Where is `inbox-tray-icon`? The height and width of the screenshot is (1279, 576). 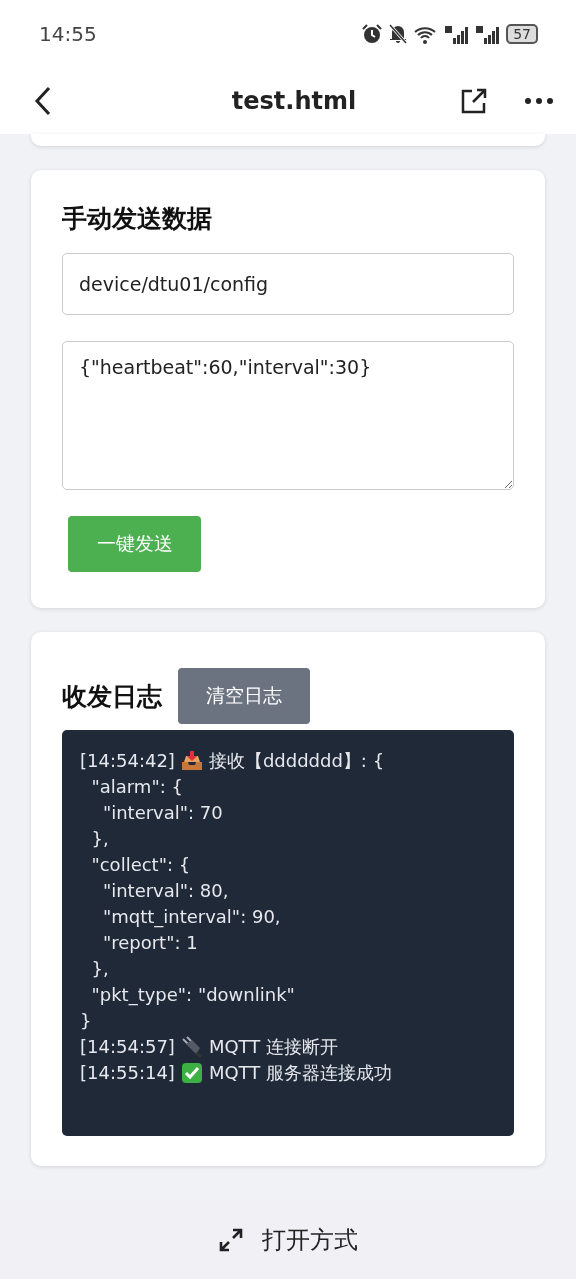
inbox-tray-icon is located at coordinates (191, 761).